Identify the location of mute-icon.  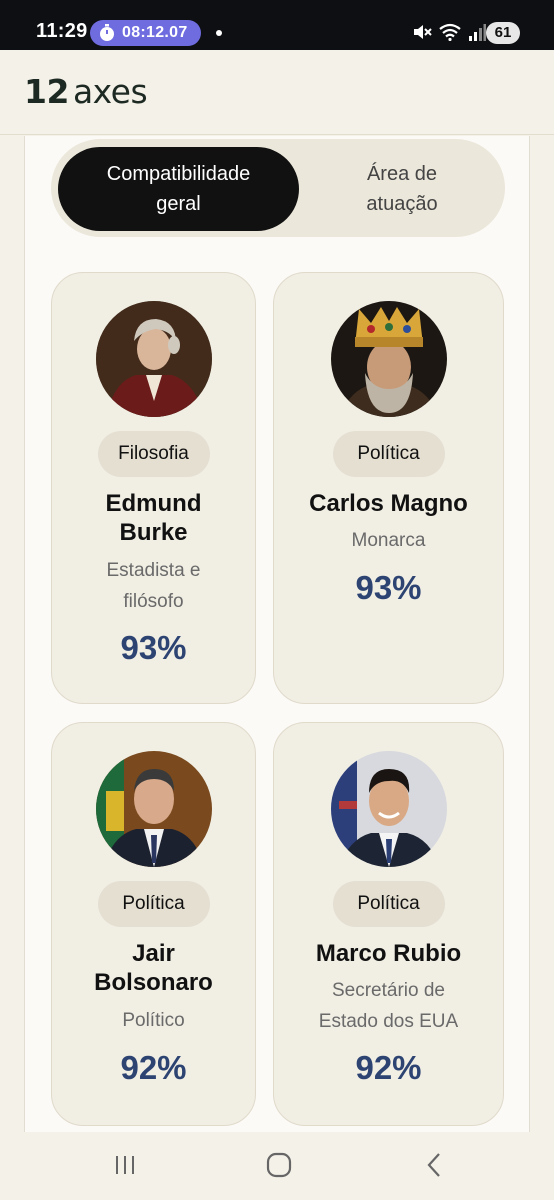
(423, 32).